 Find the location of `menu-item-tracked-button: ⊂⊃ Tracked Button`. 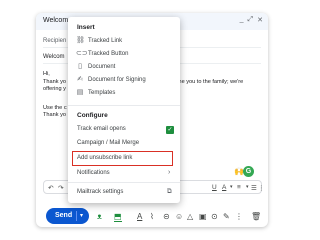

menu-item-tracked-button: ⊂⊃ Tracked Button is located at coordinates (124, 55).